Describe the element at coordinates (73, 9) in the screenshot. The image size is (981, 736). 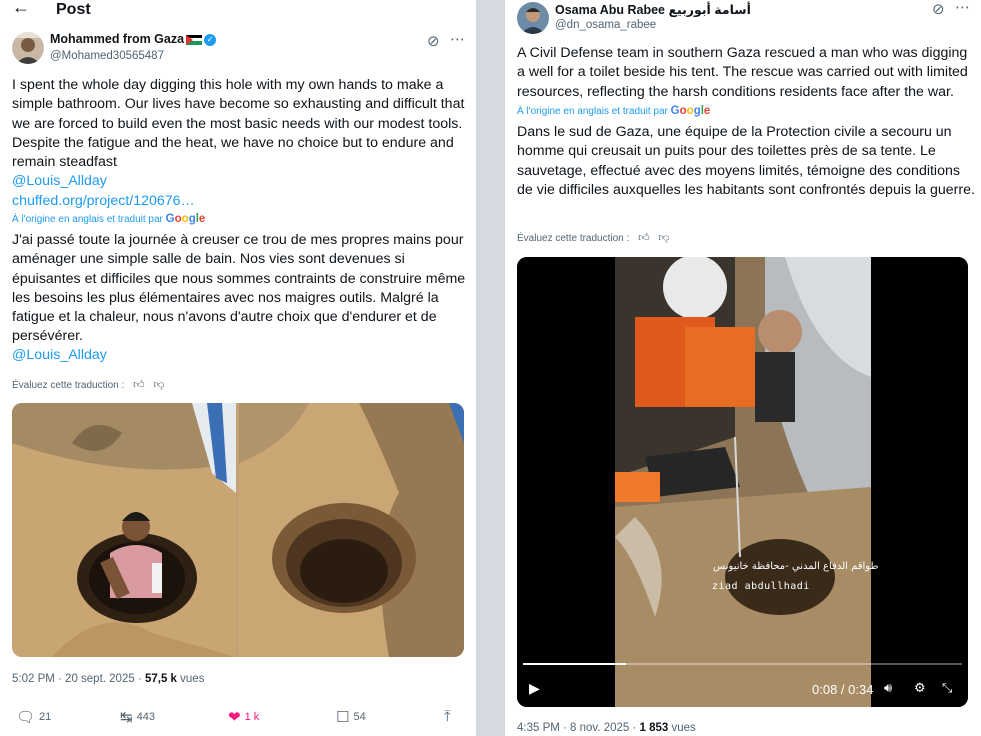
I see `page-title: Post` at that location.